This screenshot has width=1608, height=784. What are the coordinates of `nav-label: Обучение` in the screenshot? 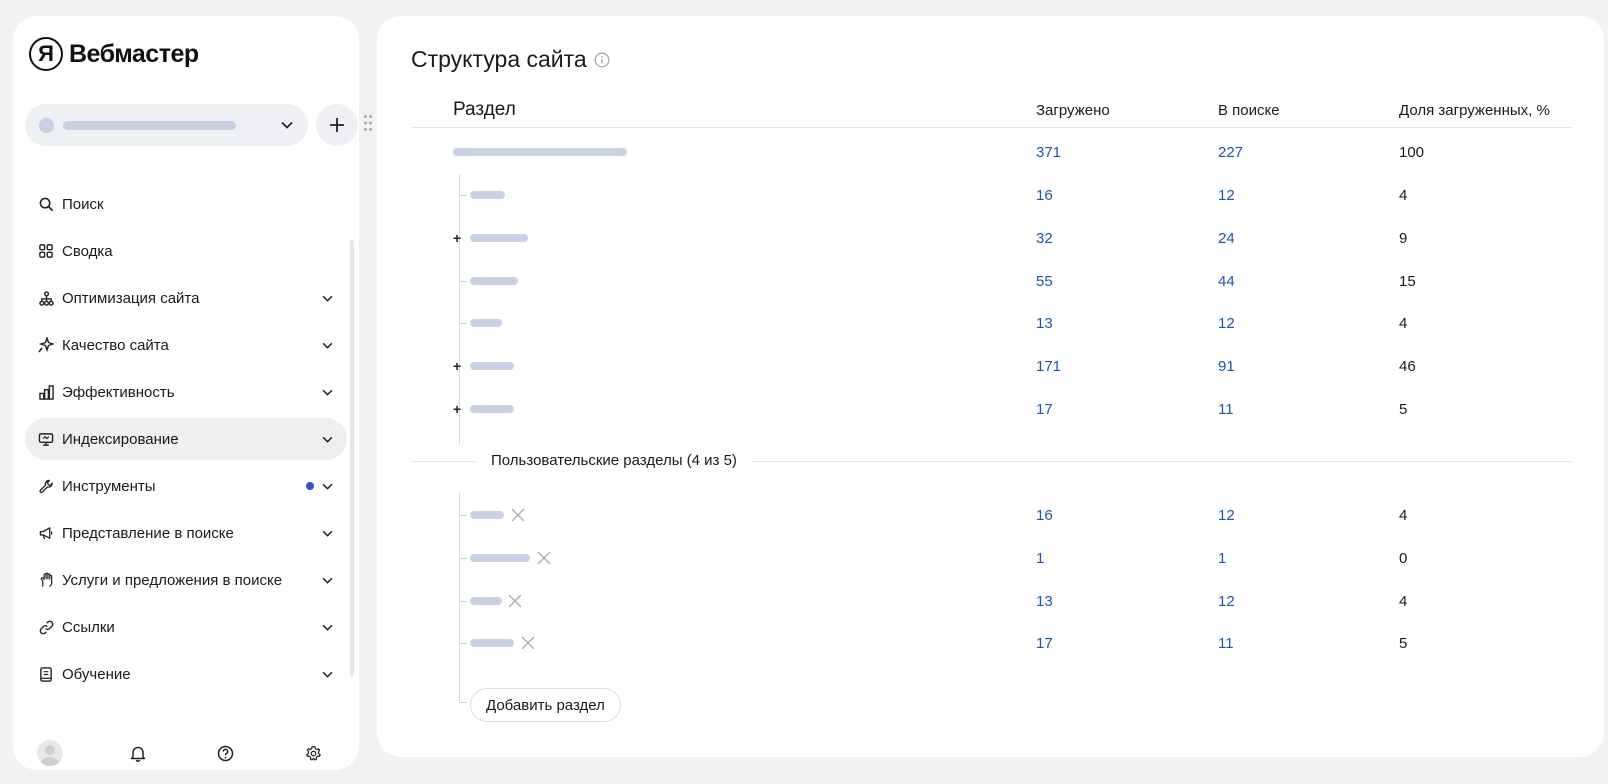 It's located at (96, 674).